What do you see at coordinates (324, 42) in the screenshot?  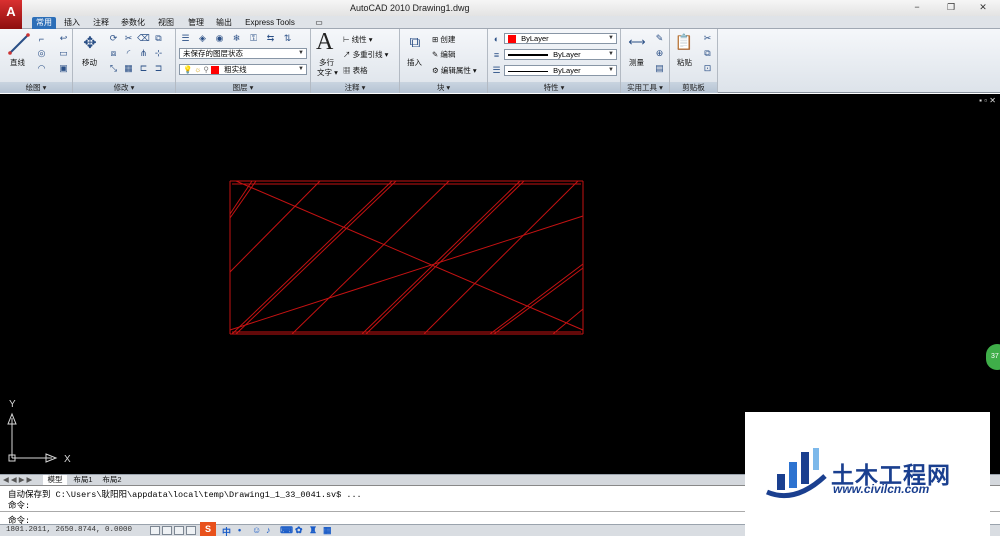 I see `multiline-text-icon: A` at bounding box center [324, 42].